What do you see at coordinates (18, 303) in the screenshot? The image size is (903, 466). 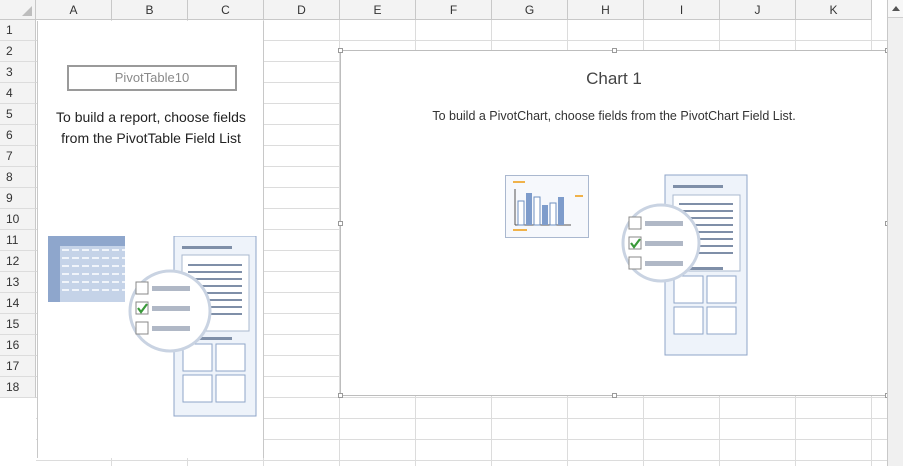 I see `row-header-14: 14` at bounding box center [18, 303].